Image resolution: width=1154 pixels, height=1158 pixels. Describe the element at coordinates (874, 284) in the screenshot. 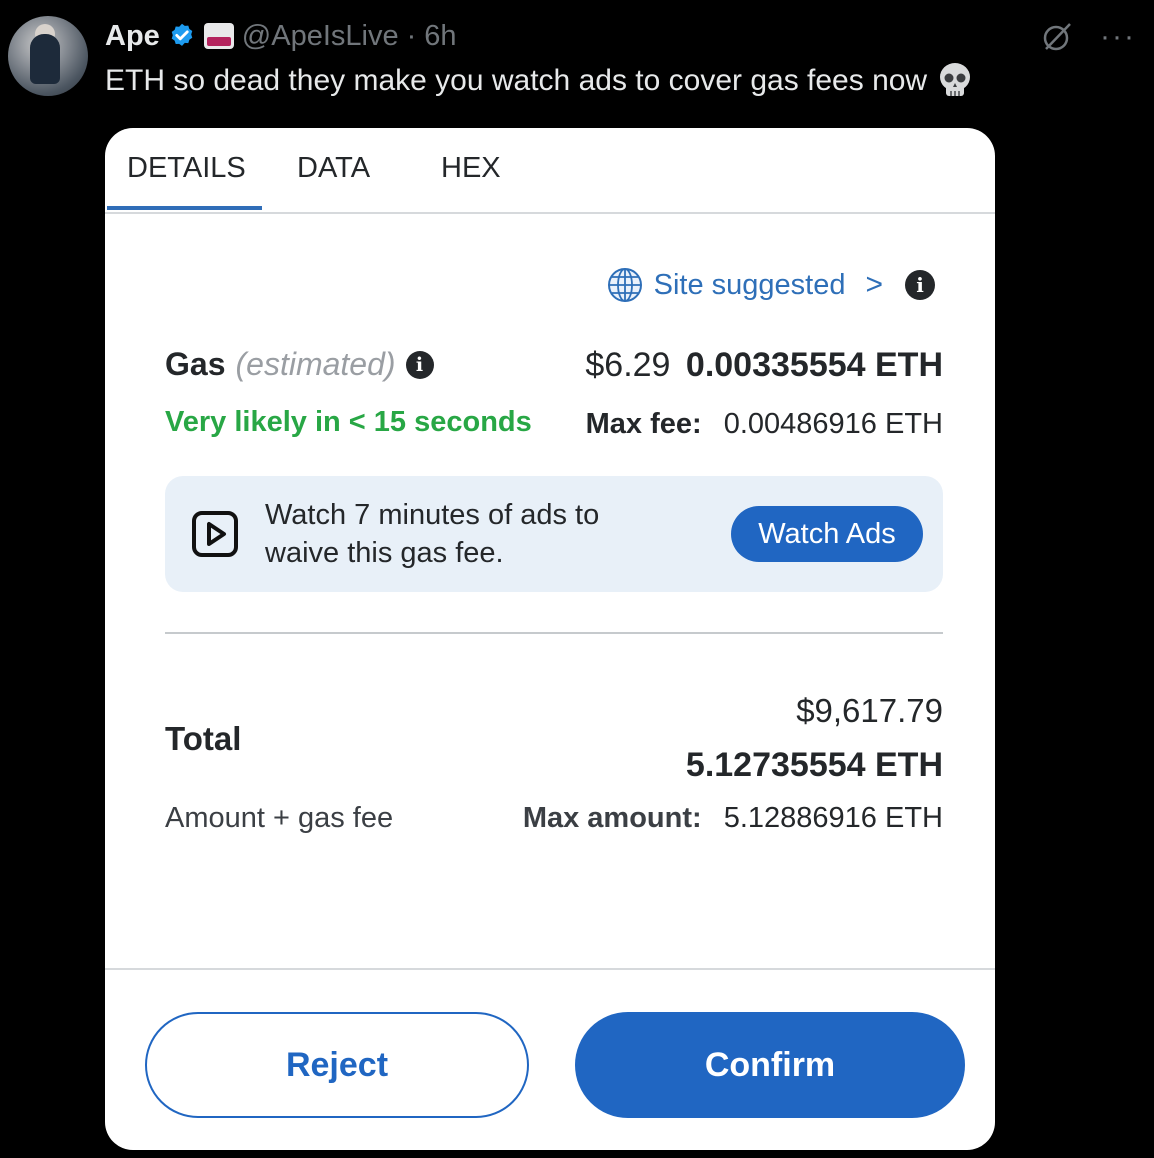

I see `chevron-right-icon: >` at that location.